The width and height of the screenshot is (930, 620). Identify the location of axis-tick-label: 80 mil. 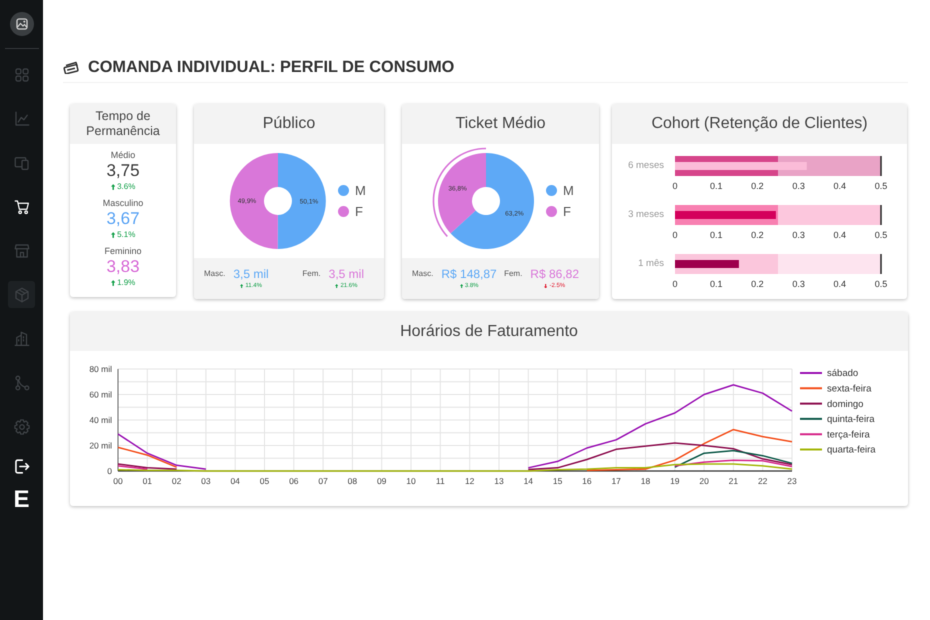
(100, 369).